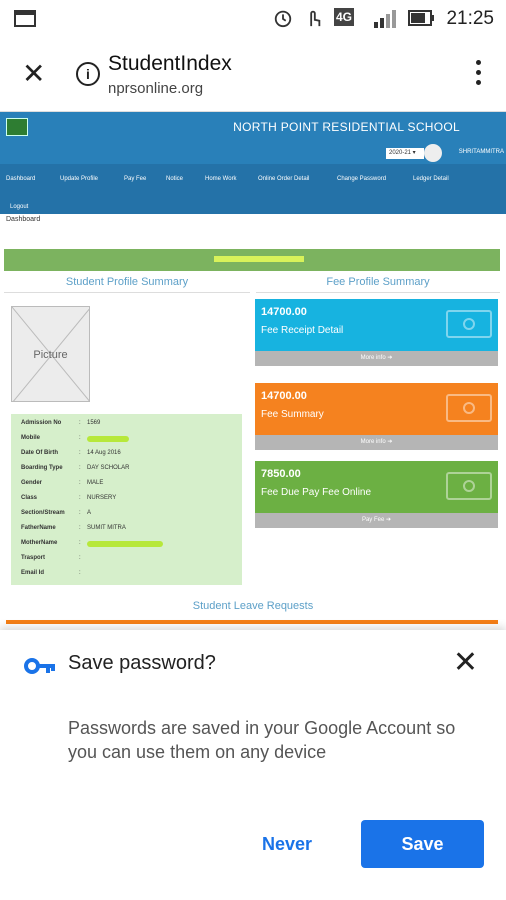 This screenshot has height=900, width=506. I want to click on table-row: Admission No:1569, so click(61, 423).